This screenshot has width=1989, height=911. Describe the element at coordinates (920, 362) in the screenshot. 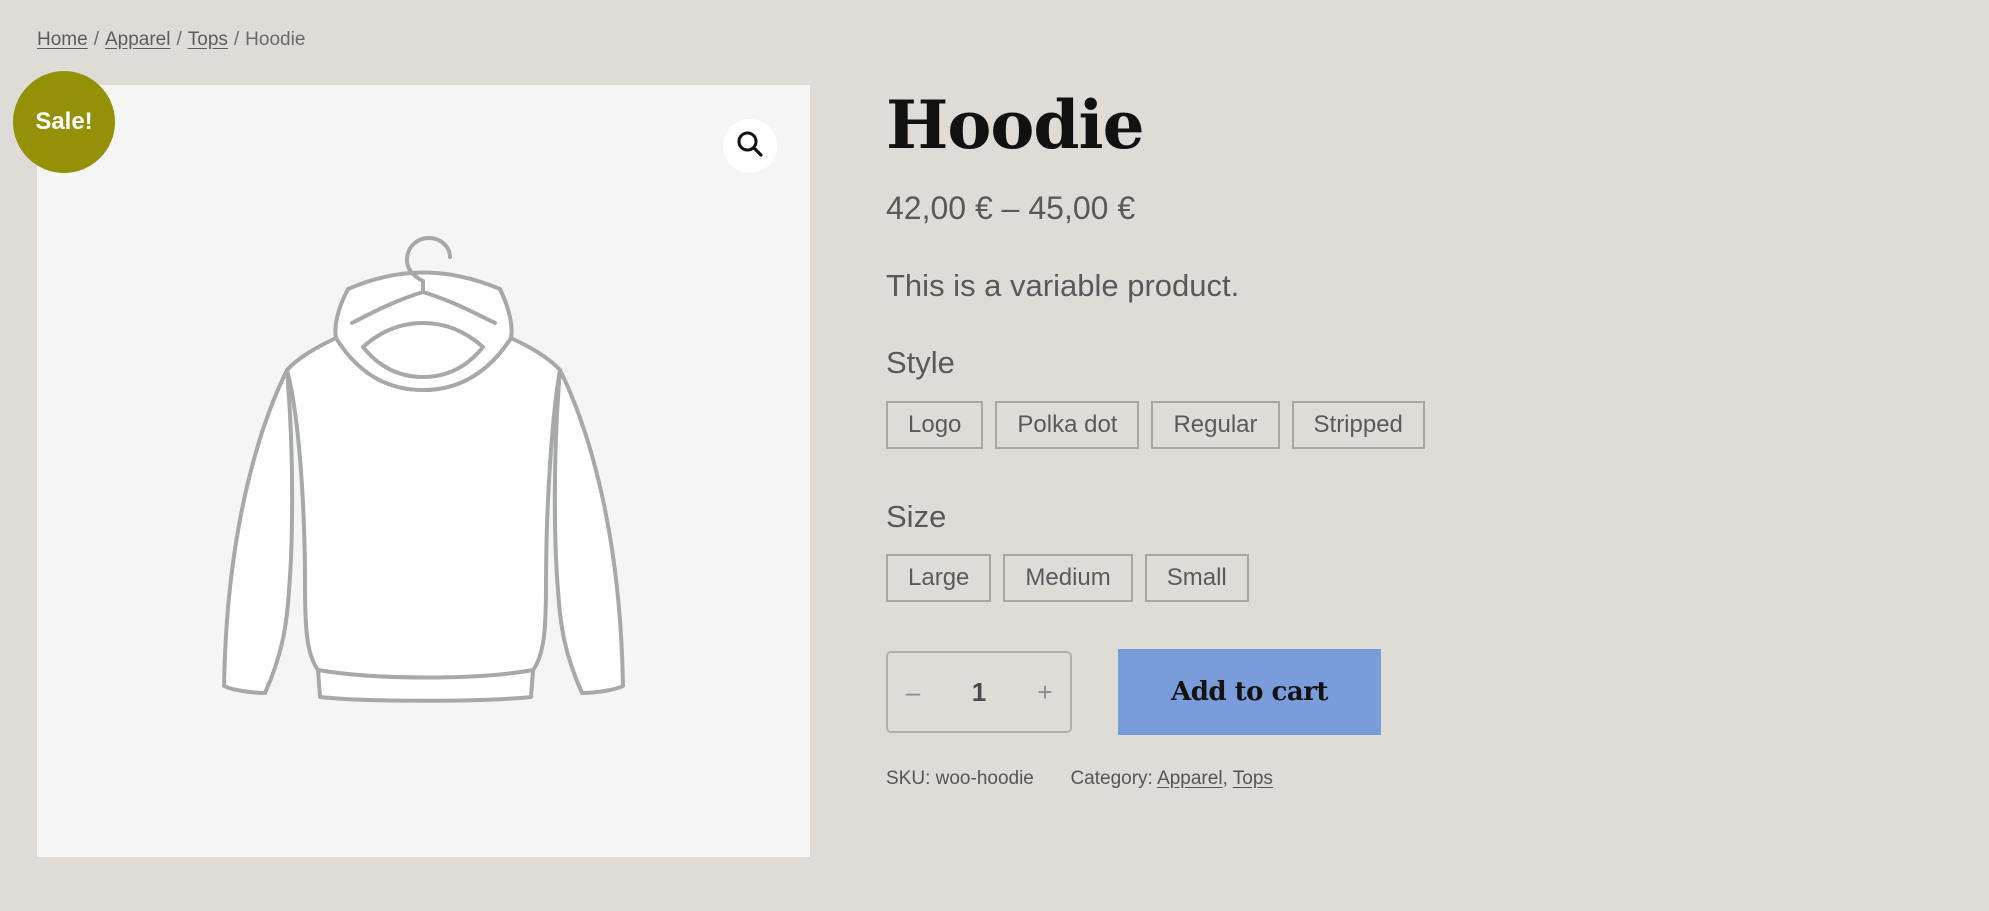

I see `style-label: Style` at that location.